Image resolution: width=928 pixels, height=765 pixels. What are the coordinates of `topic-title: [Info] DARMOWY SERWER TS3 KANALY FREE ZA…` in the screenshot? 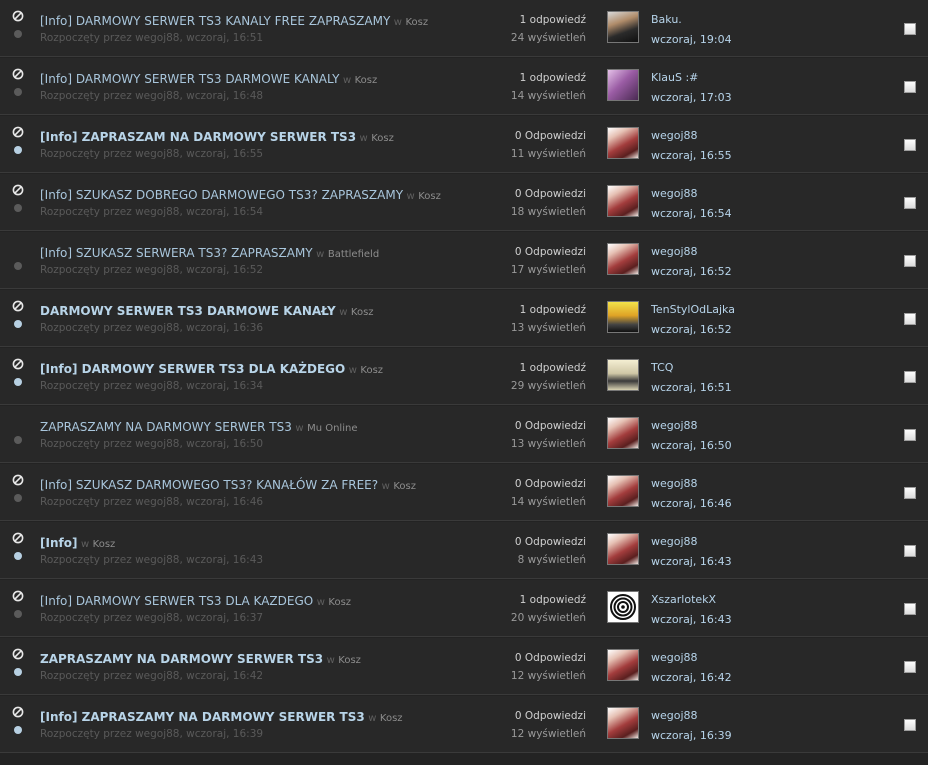 It's located at (215, 21).